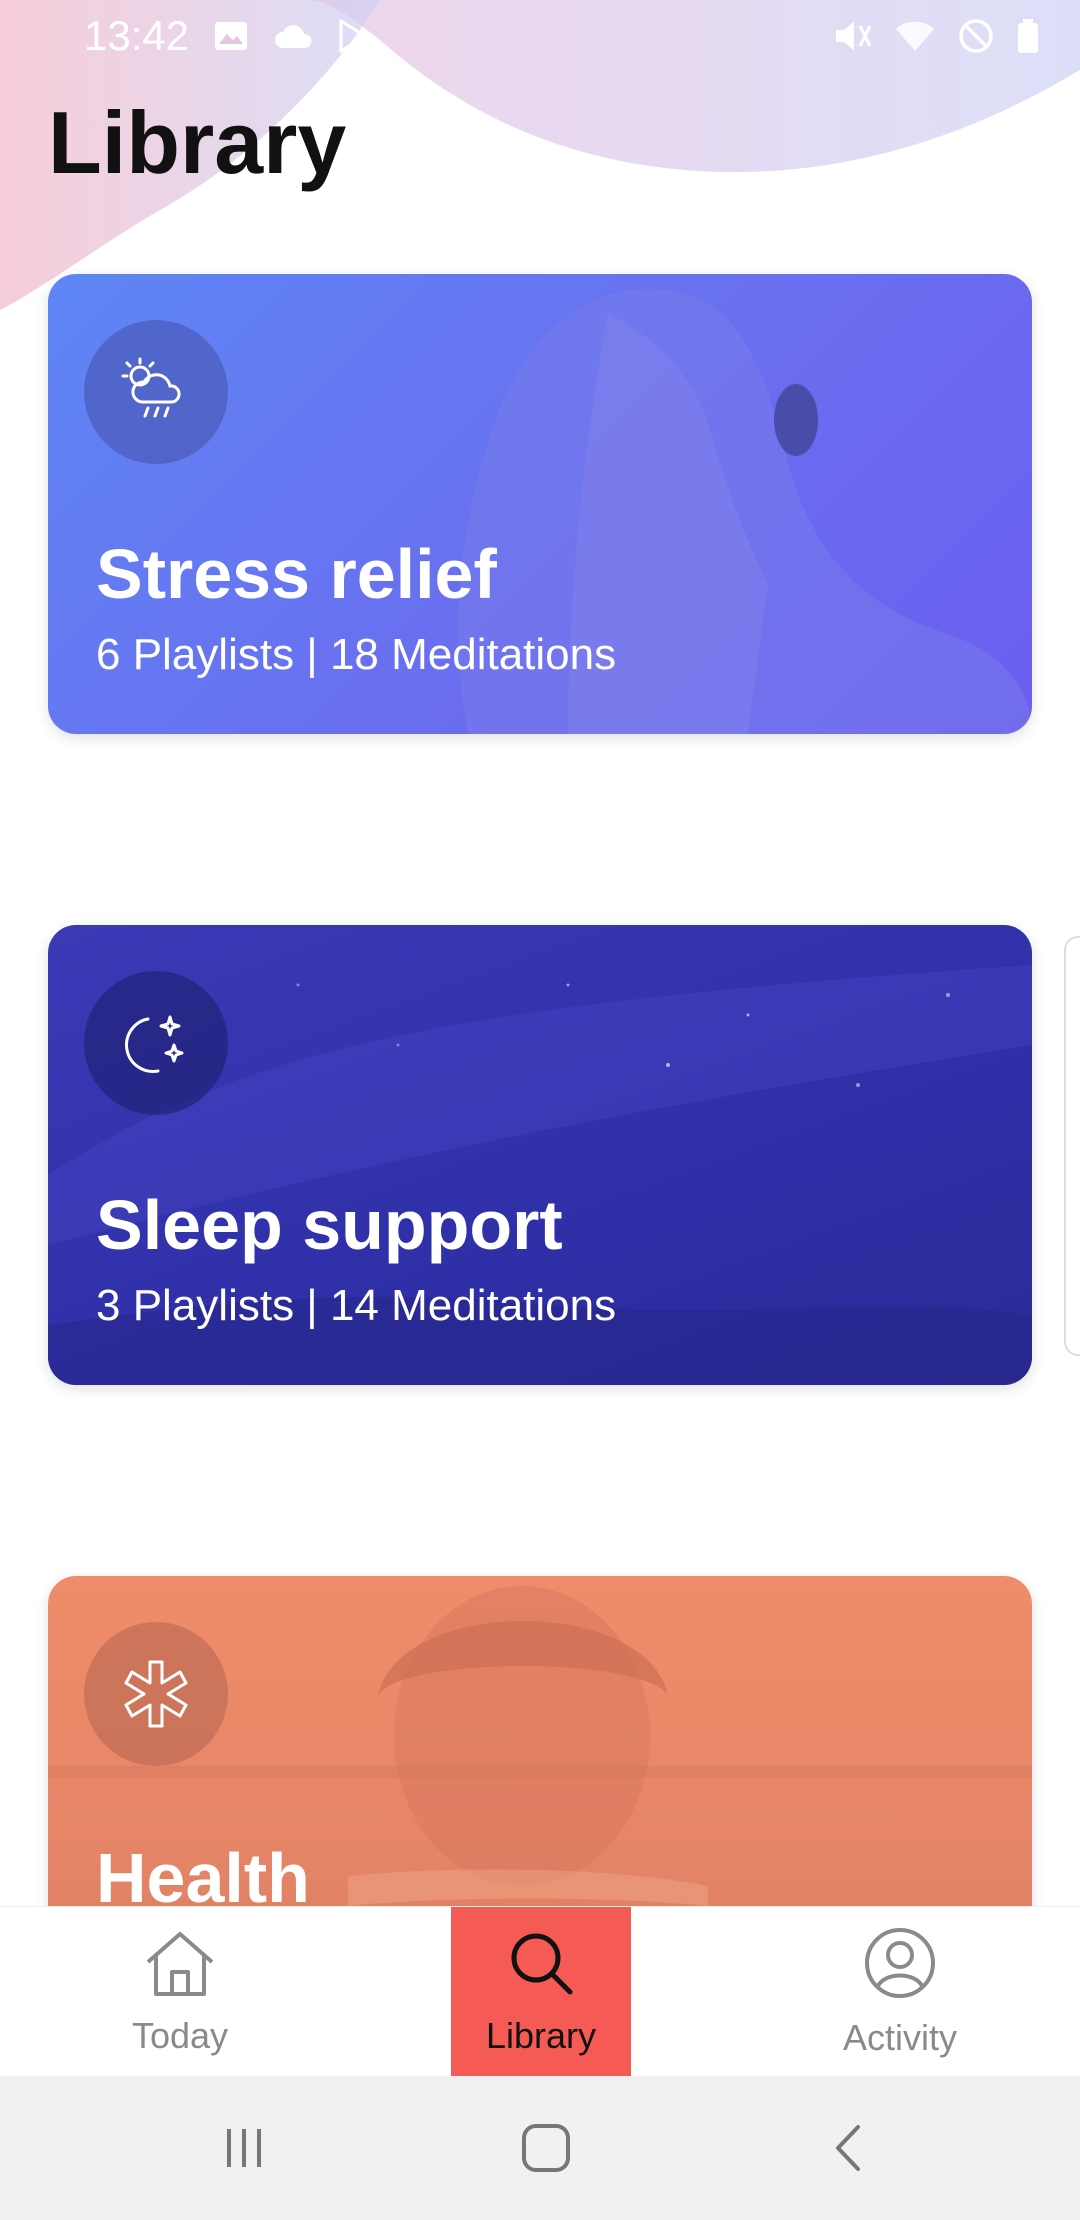 The height and width of the screenshot is (2220, 1080). What do you see at coordinates (976, 36) in the screenshot?
I see `do-not-disturb-icon` at bounding box center [976, 36].